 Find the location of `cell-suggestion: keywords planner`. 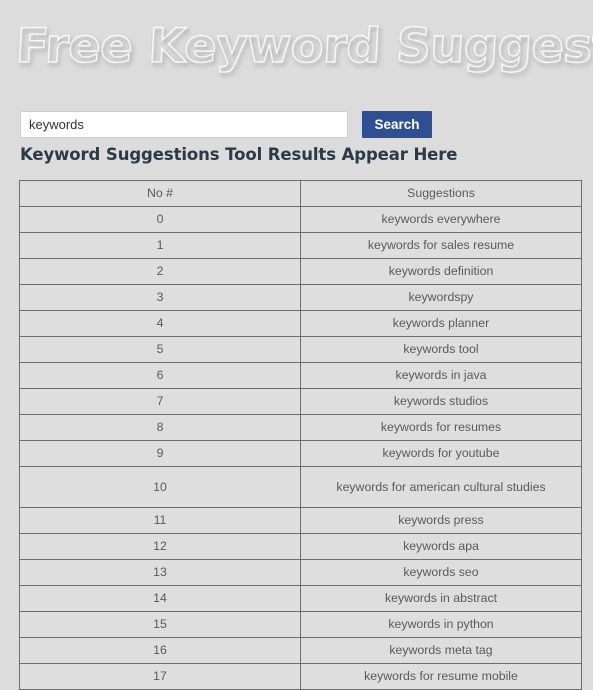

cell-suggestion: keywords planner is located at coordinates (441, 323).